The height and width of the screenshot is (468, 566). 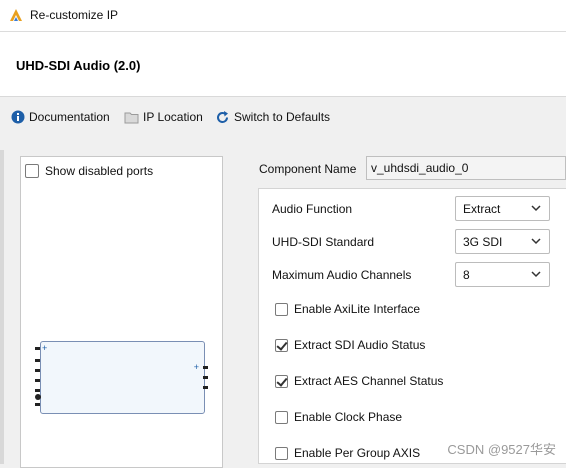 I want to click on enable-axilite-checkbox: Enable AxiLite Interface, so click(x=347, y=309).